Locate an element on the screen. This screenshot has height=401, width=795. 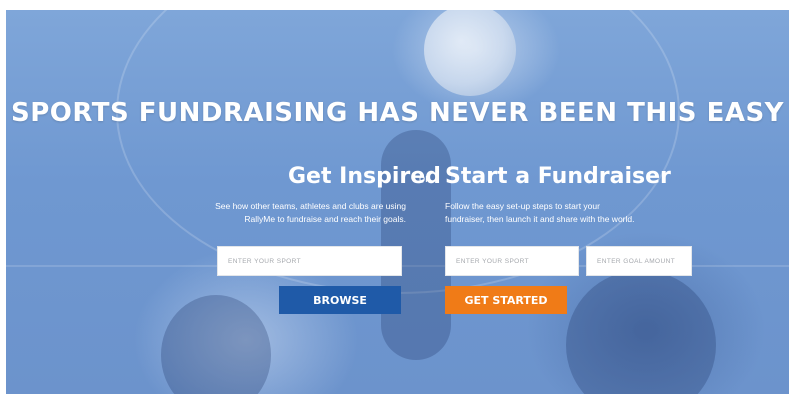
get-inspired-title: Get Inspired is located at coordinates (364, 176).